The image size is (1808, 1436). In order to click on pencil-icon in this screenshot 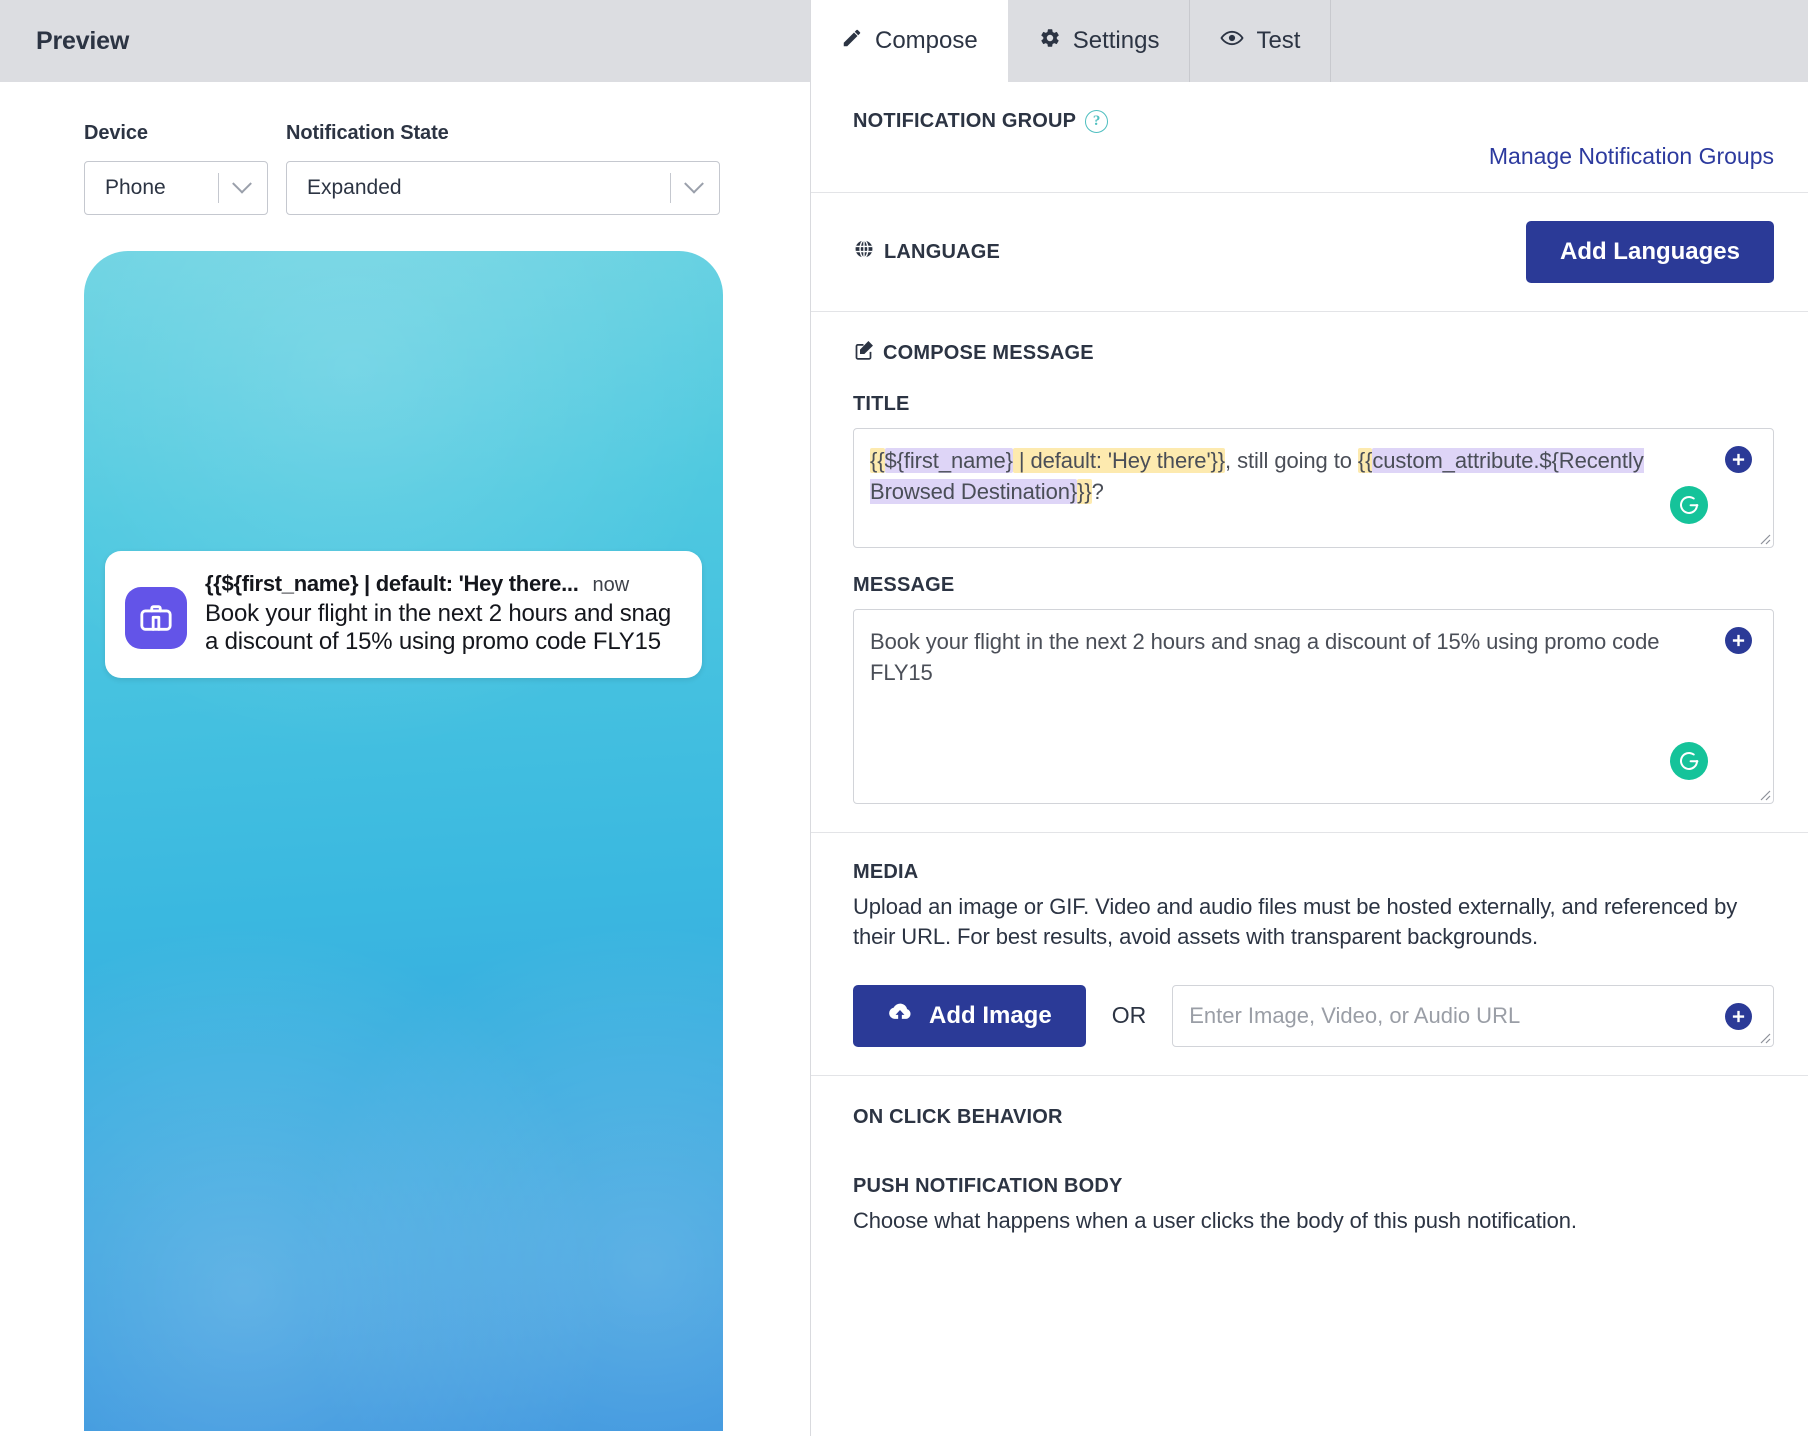, I will do `click(852, 41)`.